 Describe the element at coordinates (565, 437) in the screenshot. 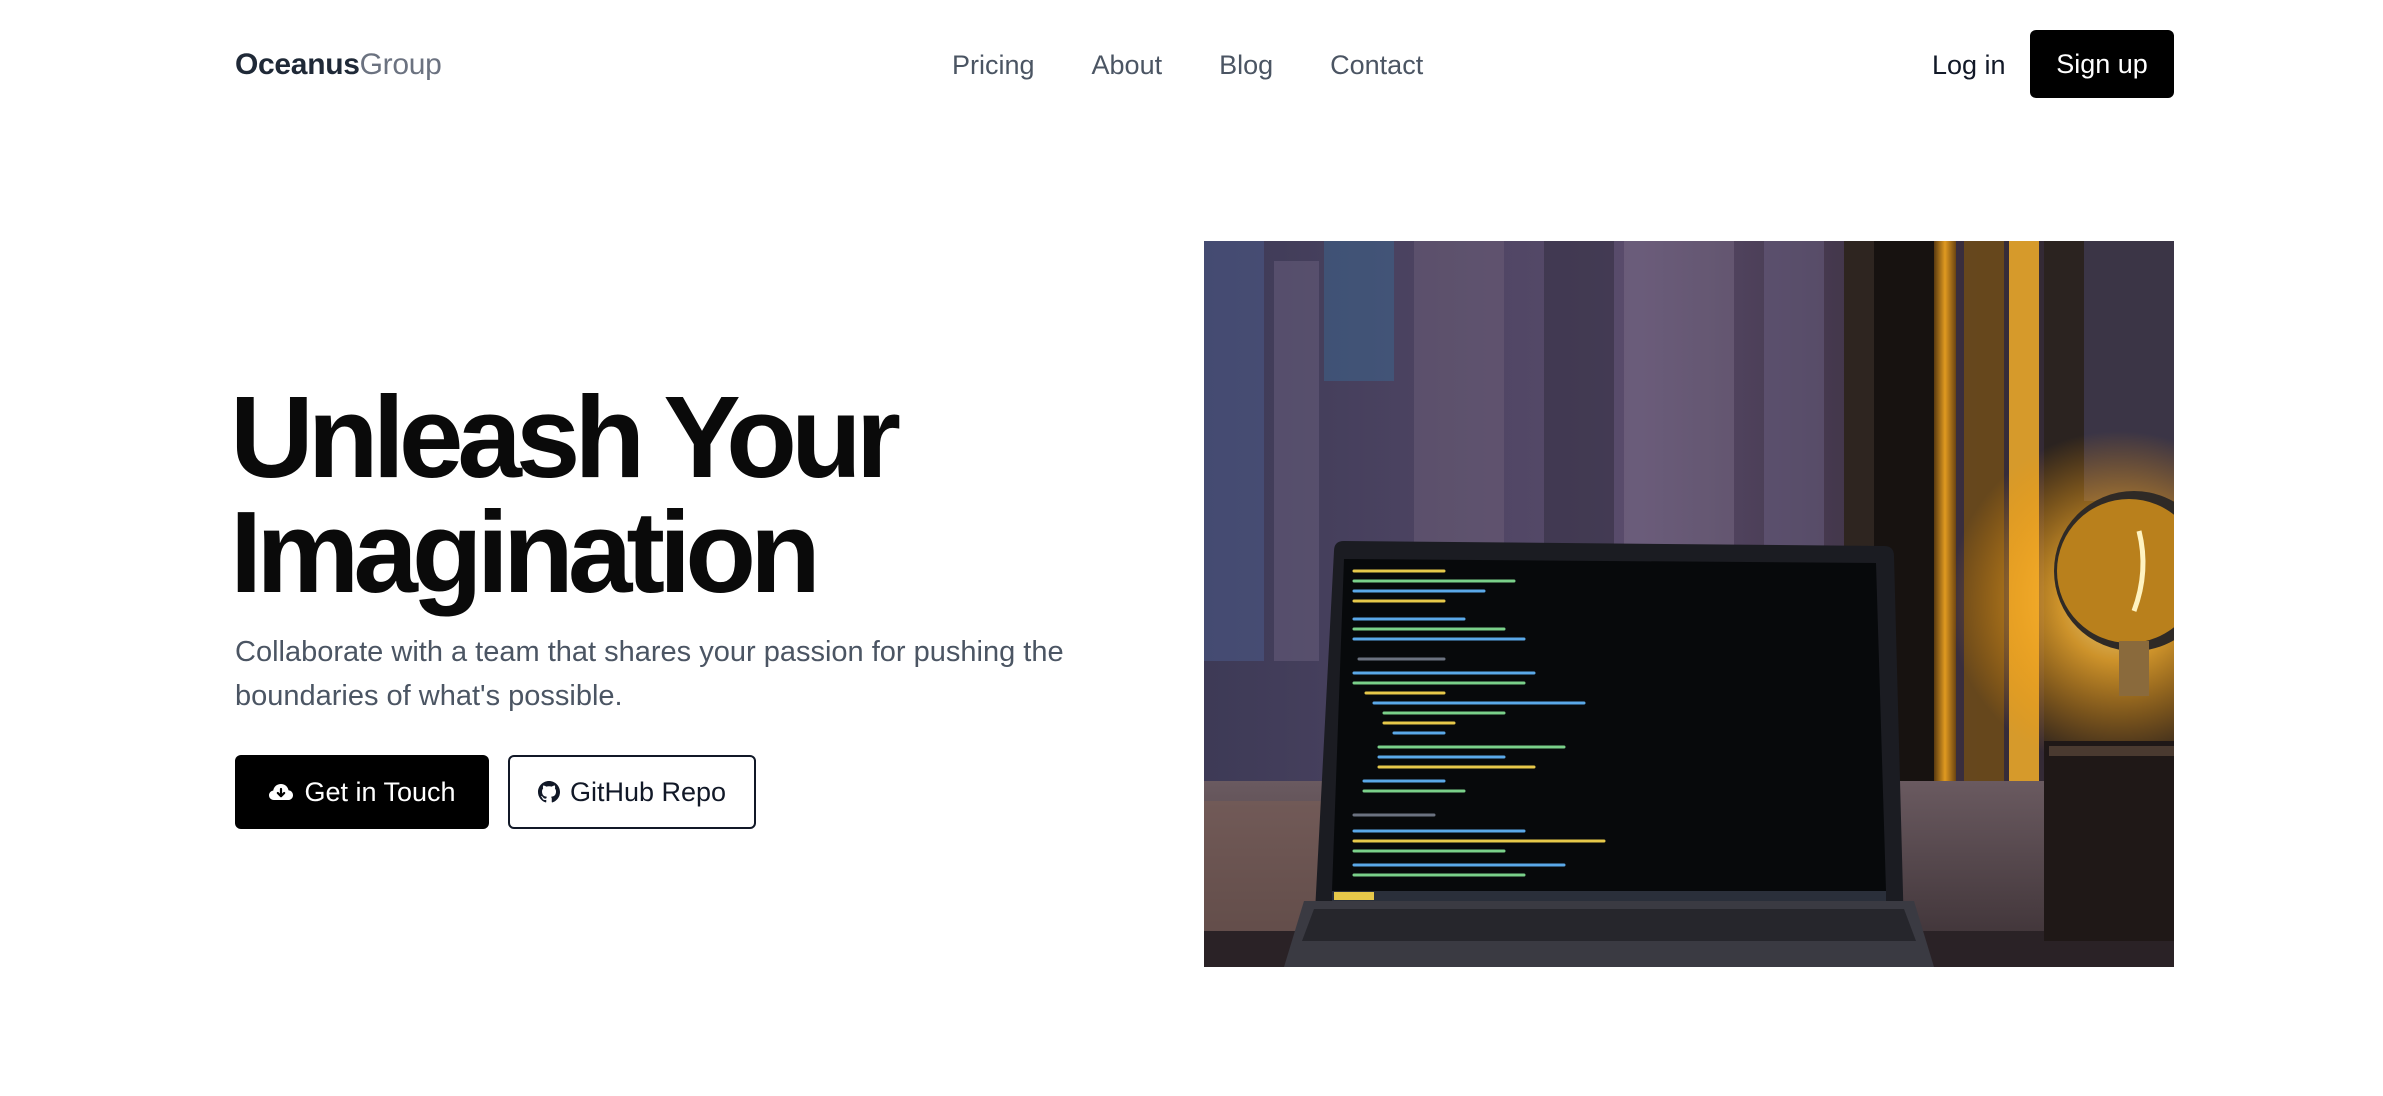

I see `hero-title-line-1: Unleash Your` at that location.